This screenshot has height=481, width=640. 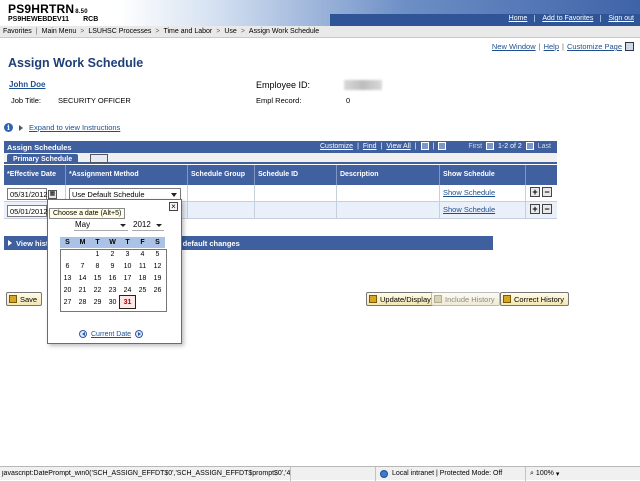 What do you see at coordinates (127, 266) in the screenshot?
I see `calendar-day: 10` at bounding box center [127, 266].